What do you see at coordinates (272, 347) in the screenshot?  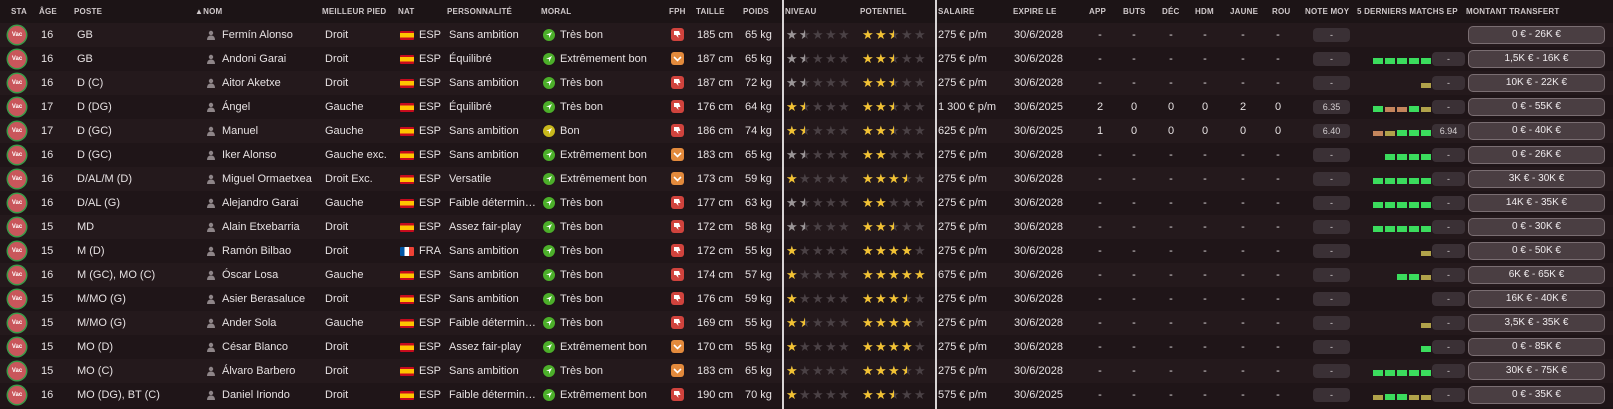 I see `player-name: César Blanco` at bounding box center [272, 347].